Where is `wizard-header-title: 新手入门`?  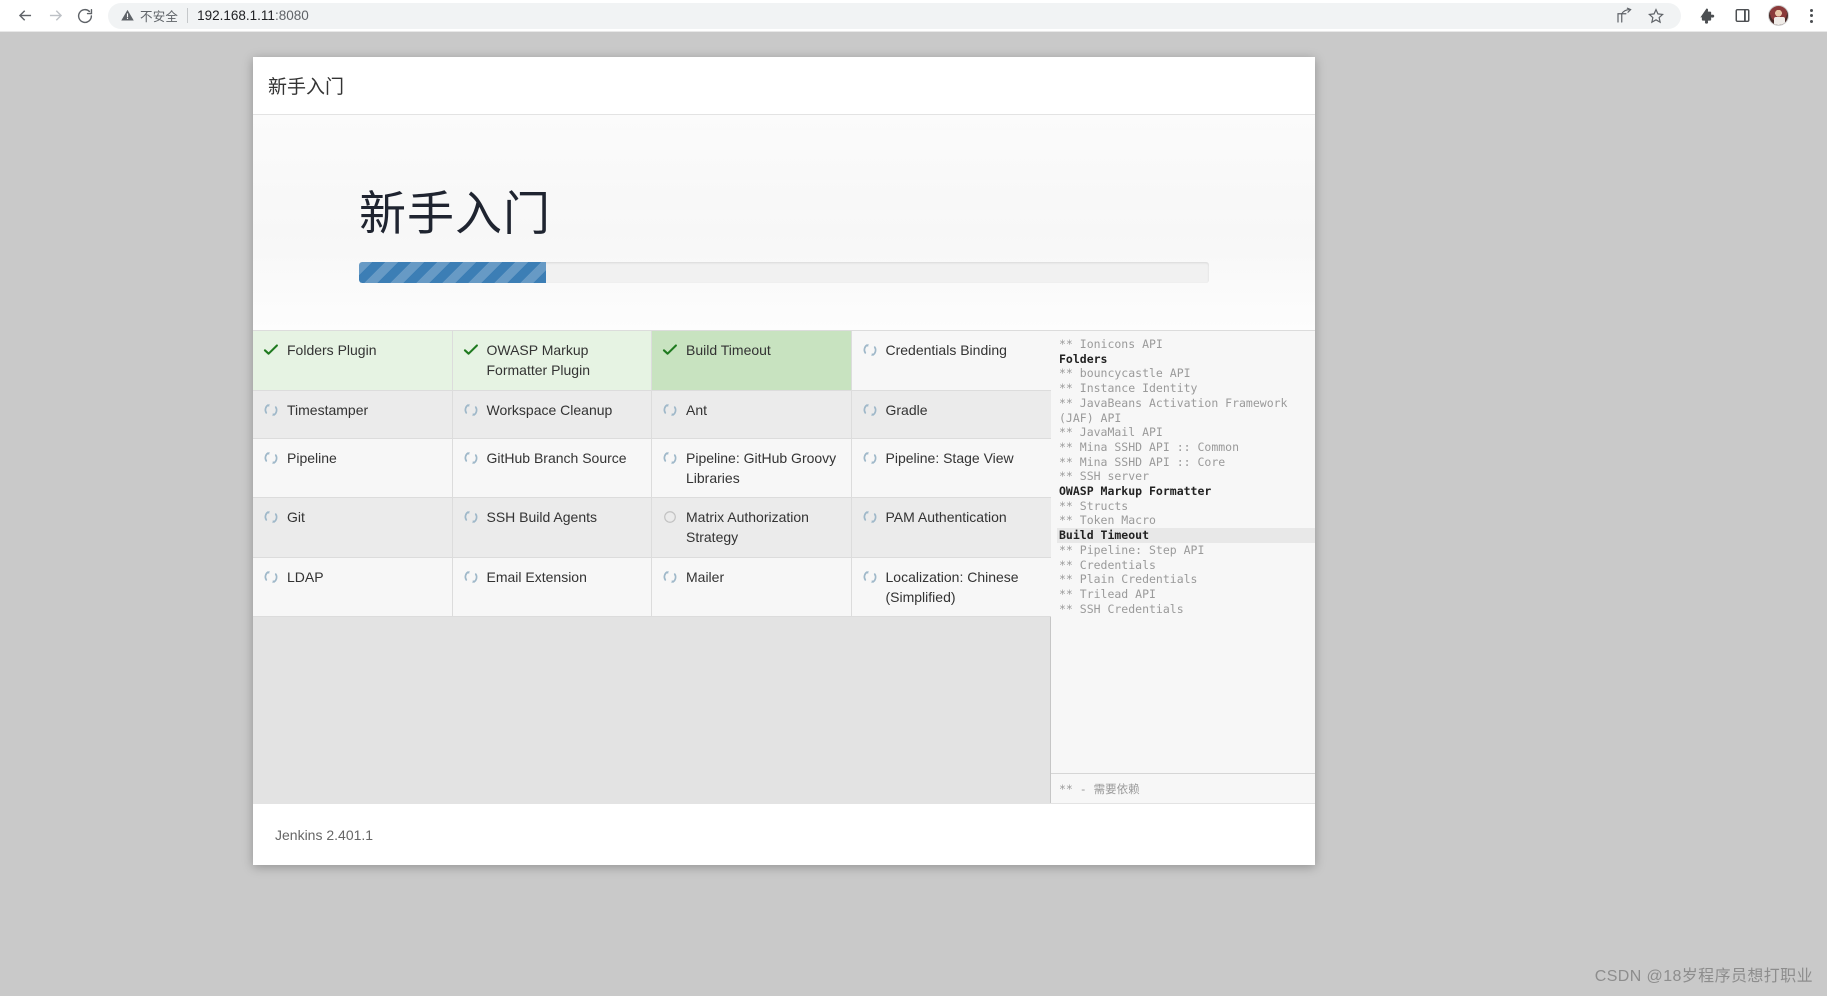 wizard-header-title: 新手入门 is located at coordinates (306, 87).